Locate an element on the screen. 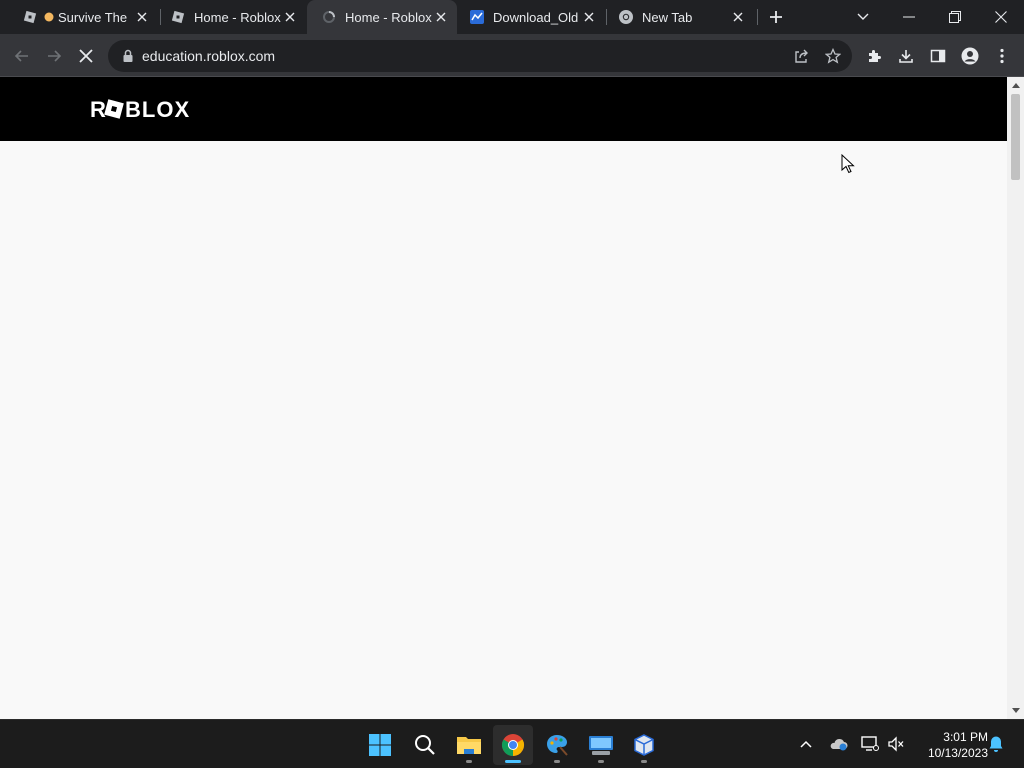 The image size is (1024, 768). tab-home-roblox-active: Home - Roblox is located at coordinates (382, 17).